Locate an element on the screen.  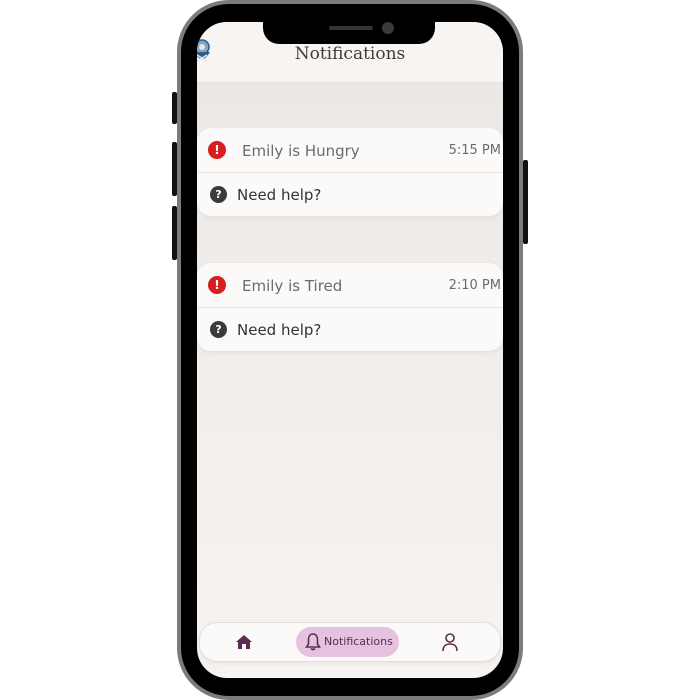
power-button is located at coordinates (525, 202).